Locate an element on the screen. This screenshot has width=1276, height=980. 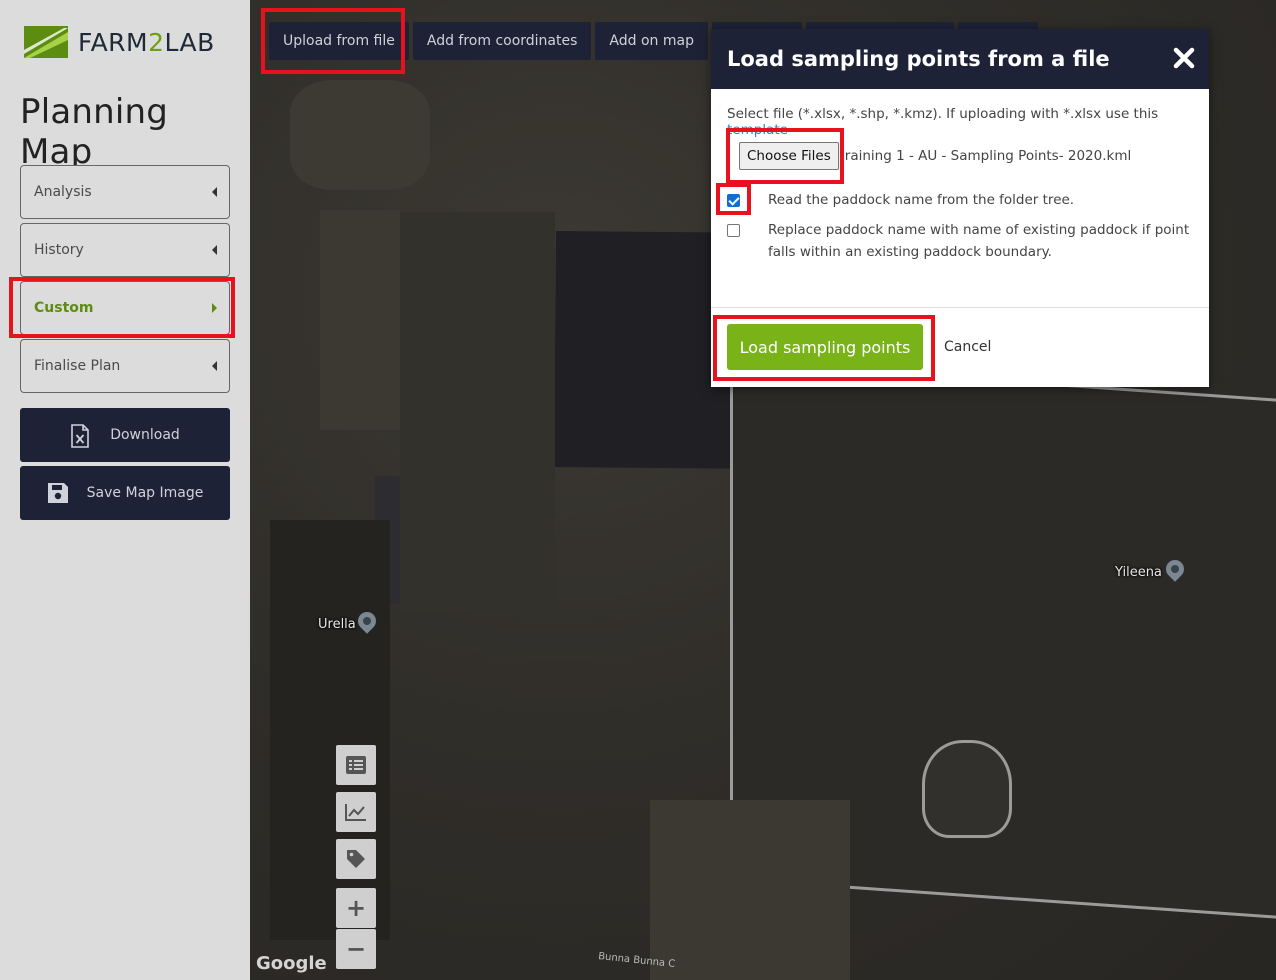
list-icon is located at coordinates (356, 765).